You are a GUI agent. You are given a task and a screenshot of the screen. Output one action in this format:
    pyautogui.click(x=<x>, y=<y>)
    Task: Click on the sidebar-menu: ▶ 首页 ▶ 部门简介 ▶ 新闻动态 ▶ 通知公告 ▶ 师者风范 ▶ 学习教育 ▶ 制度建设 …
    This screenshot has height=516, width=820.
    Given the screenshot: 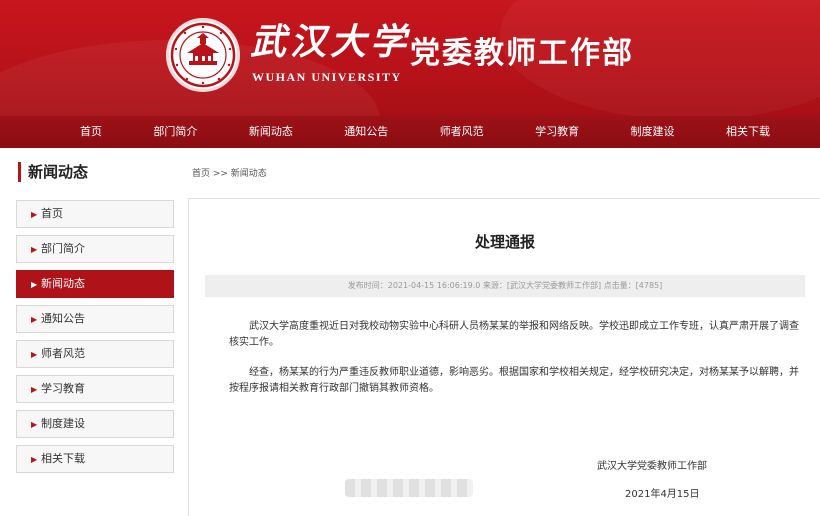 What is the action you would take?
    pyautogui.click(x=95, y=340)
    